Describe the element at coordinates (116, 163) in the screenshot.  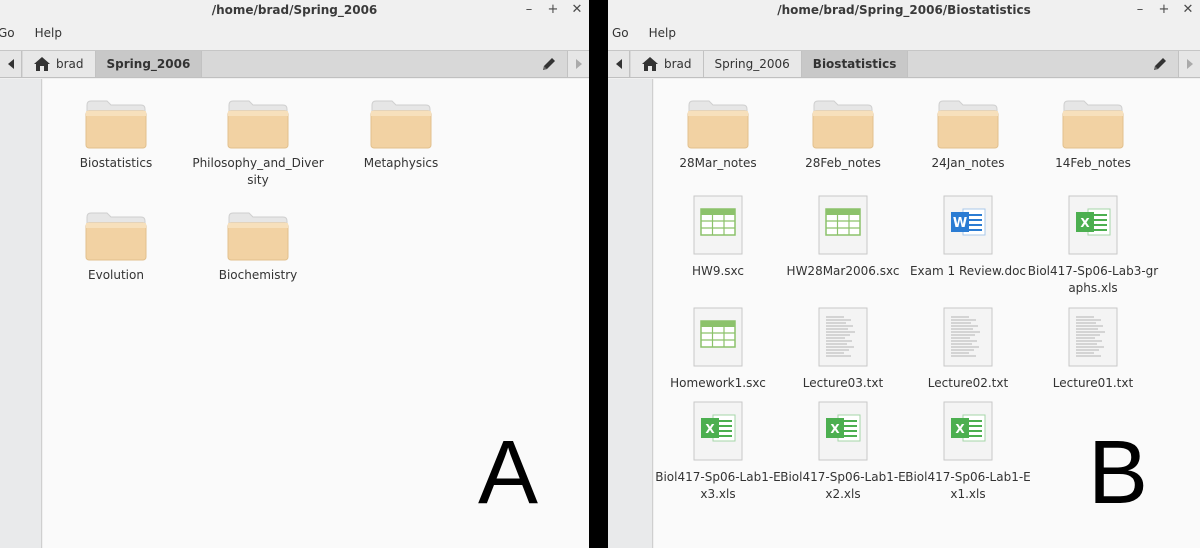
I see `item-label: Biostatistics` at that location.